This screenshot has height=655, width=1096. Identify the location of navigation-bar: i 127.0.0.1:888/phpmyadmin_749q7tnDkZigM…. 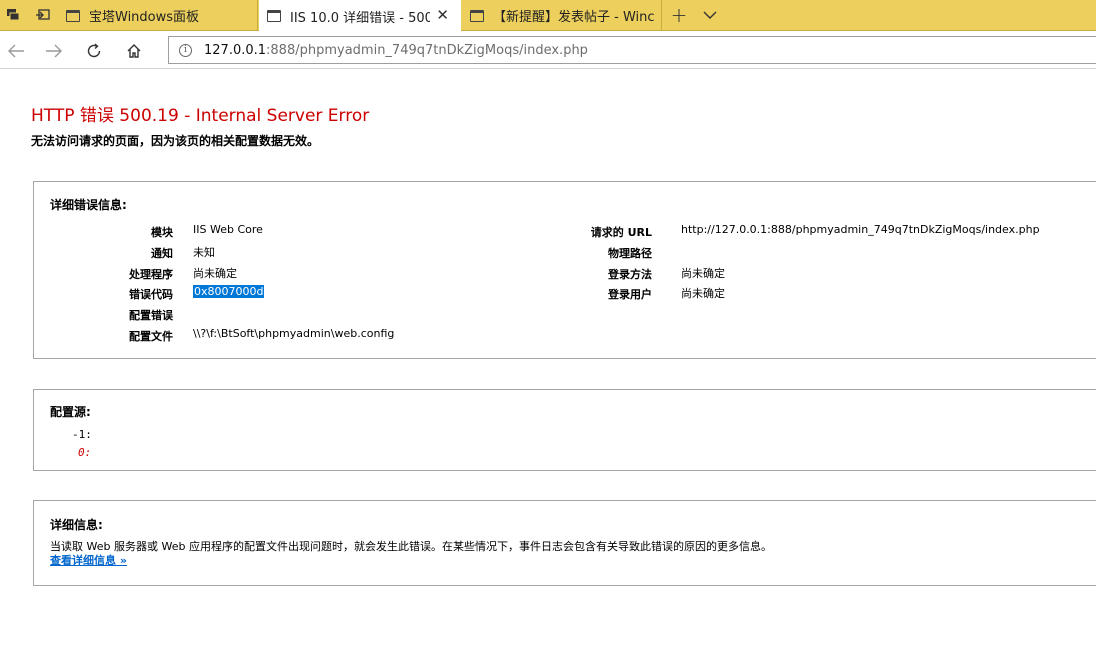
(548, 50).